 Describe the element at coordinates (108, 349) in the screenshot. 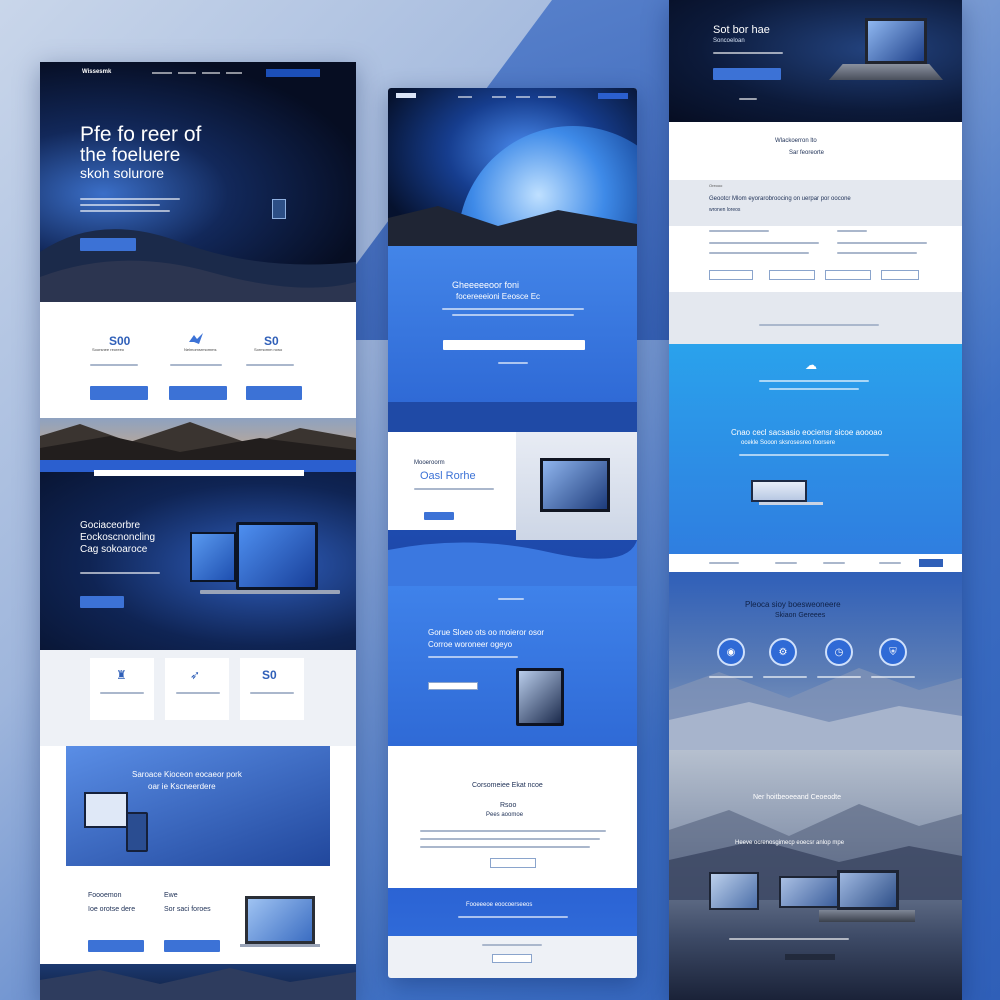

I see `stat-label: Soorsnee reoreeo` at that location.